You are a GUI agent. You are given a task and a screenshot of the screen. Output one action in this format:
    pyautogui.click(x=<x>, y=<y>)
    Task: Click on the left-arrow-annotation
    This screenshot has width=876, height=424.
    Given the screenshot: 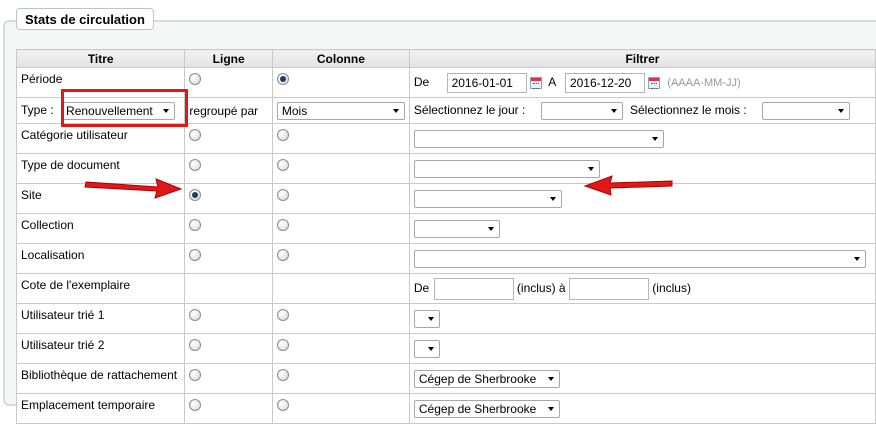 What is the action you would take?
    pyautogui.click(x=628, y=185)
    